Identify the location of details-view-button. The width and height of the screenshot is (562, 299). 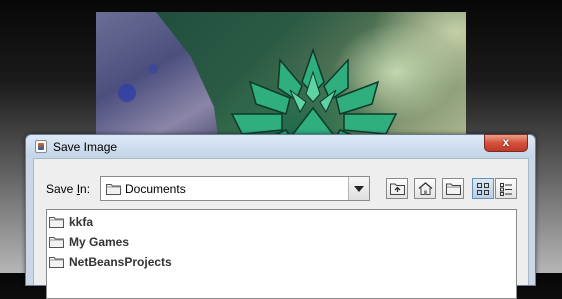
(506, 188).